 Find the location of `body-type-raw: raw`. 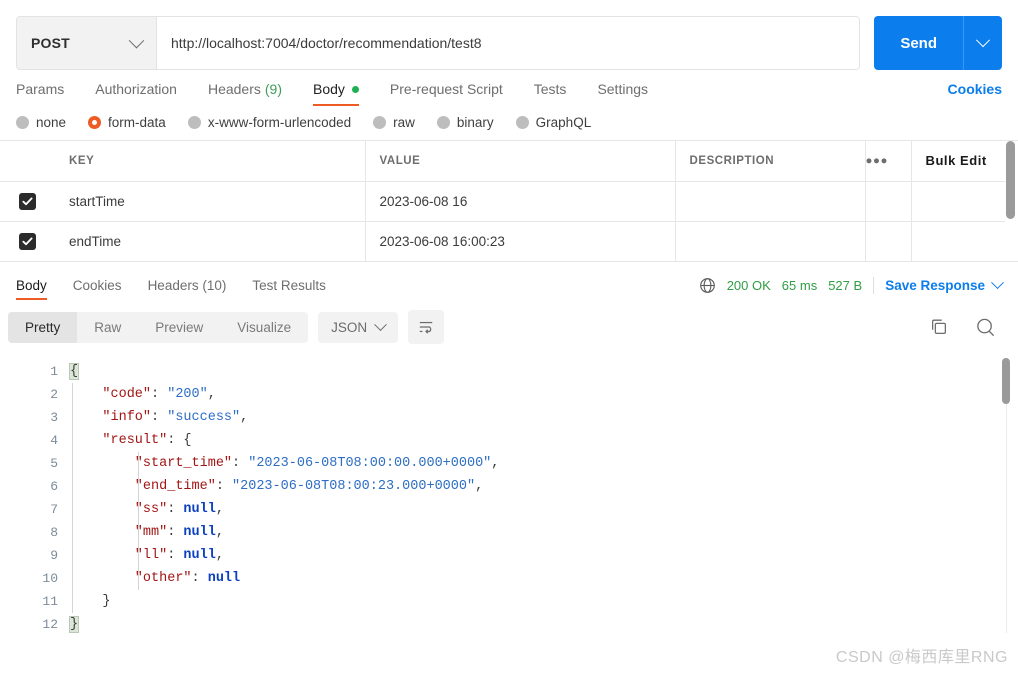

body-type-raw: raw is located at coordinates (394, 122).